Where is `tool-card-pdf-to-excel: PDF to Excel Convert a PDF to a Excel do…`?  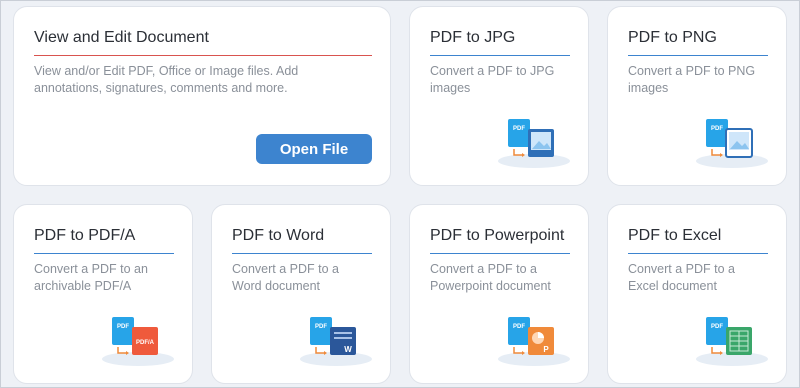
tool-card-pdf-to-excel: PDF to Excel Convert a PDF to a Excel do… is located at coordinates (697, 294).